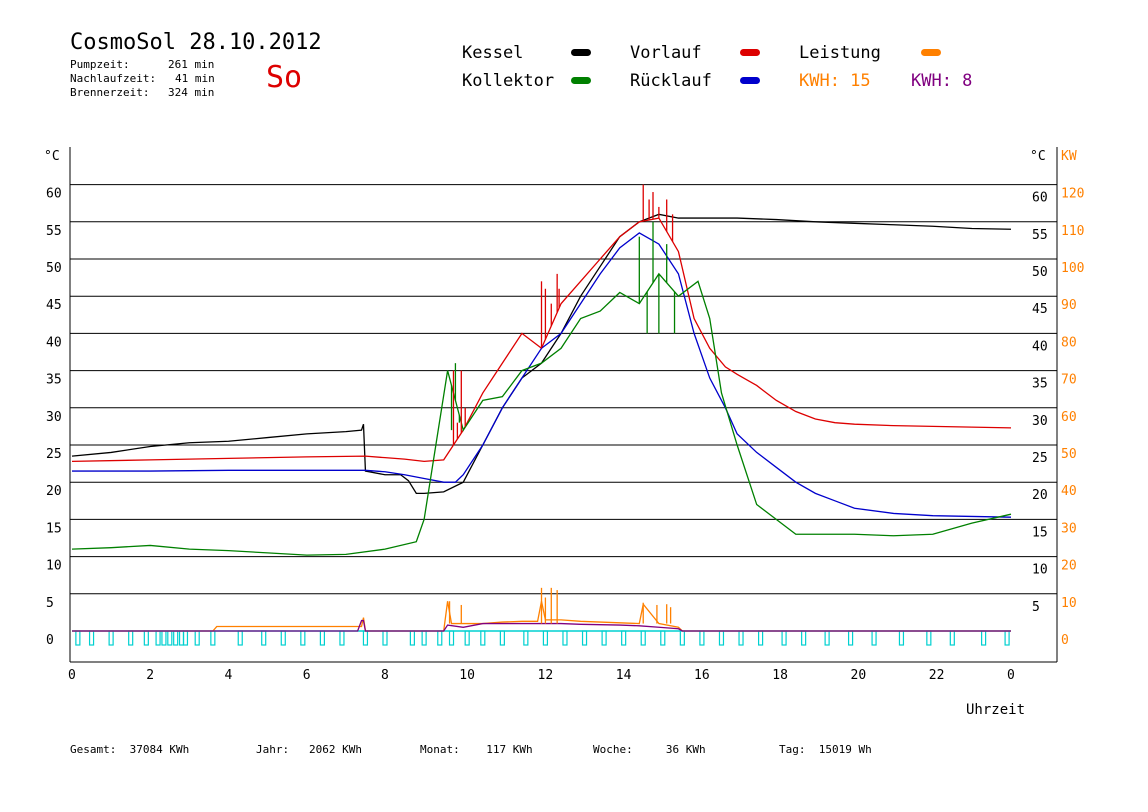  I want to click on y2-tick-10: 10, so click(1069, 603).